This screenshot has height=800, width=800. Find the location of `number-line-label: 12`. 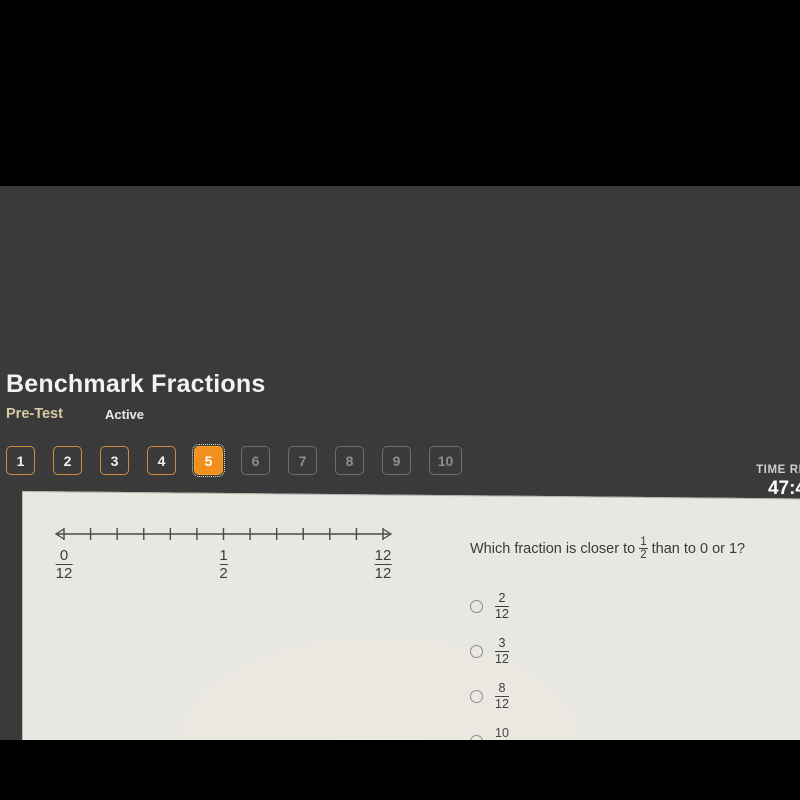

number-line-label: 12 is located at coordinates (223, 564).